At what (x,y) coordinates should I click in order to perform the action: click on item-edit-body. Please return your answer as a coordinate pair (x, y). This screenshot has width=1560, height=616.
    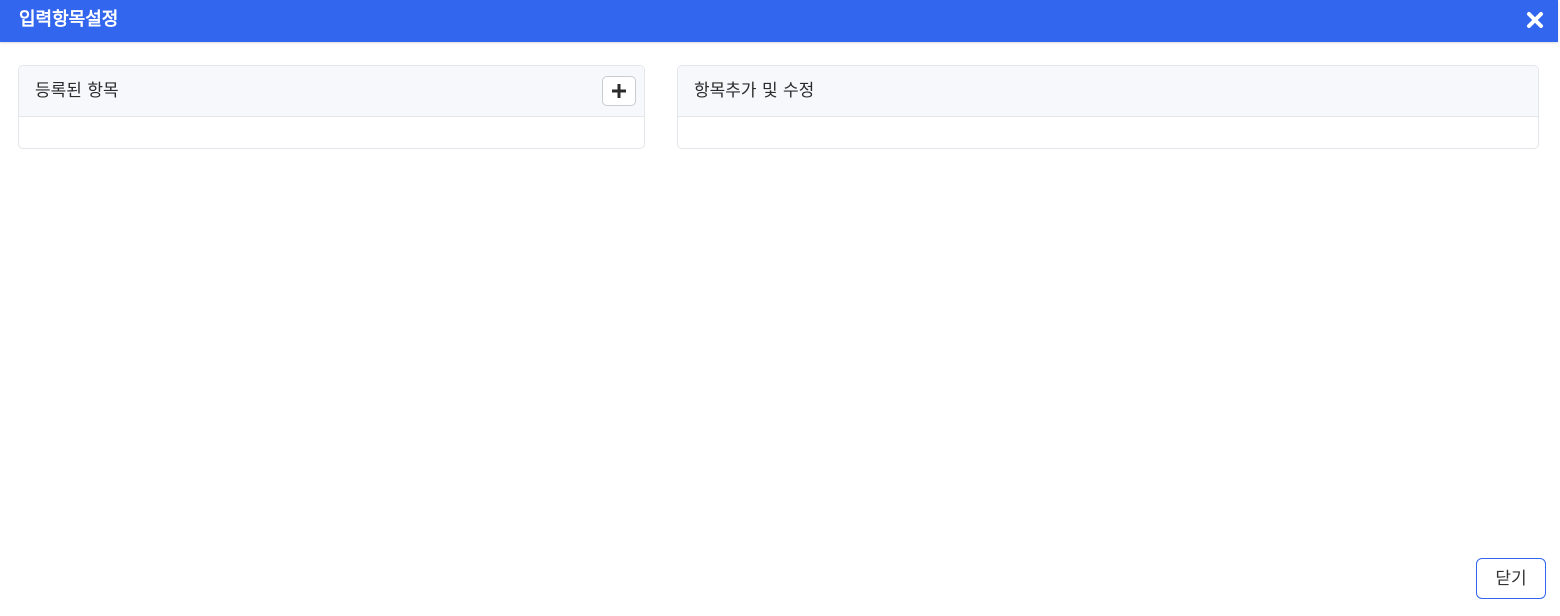
    Looking at the image, I should click on (1108, 132).